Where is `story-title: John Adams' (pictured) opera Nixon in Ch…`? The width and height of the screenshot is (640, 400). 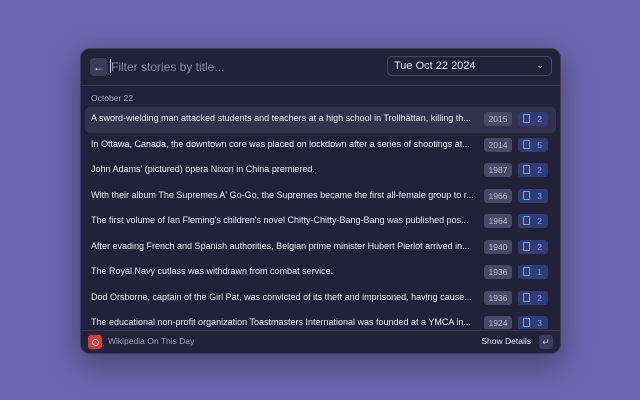 story-title: John Adams' (pictured) opera Nixon in Ch… is located at coordinates (203, 169).